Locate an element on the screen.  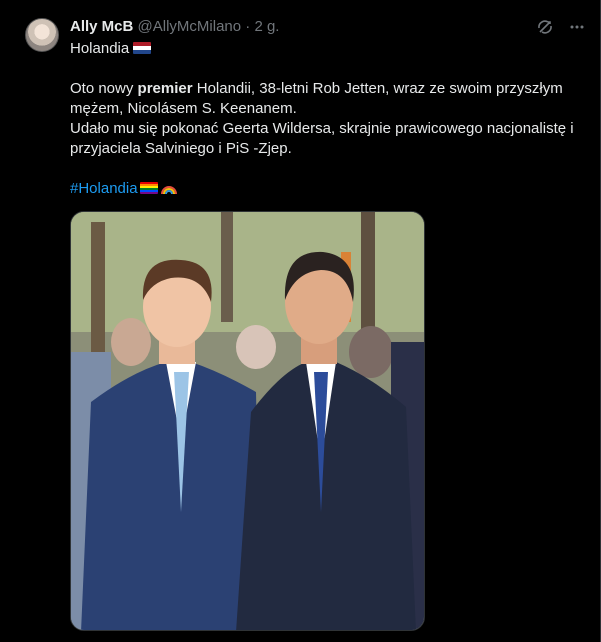
hashtag-line: #Holandia is located at coordinates (124, 189).